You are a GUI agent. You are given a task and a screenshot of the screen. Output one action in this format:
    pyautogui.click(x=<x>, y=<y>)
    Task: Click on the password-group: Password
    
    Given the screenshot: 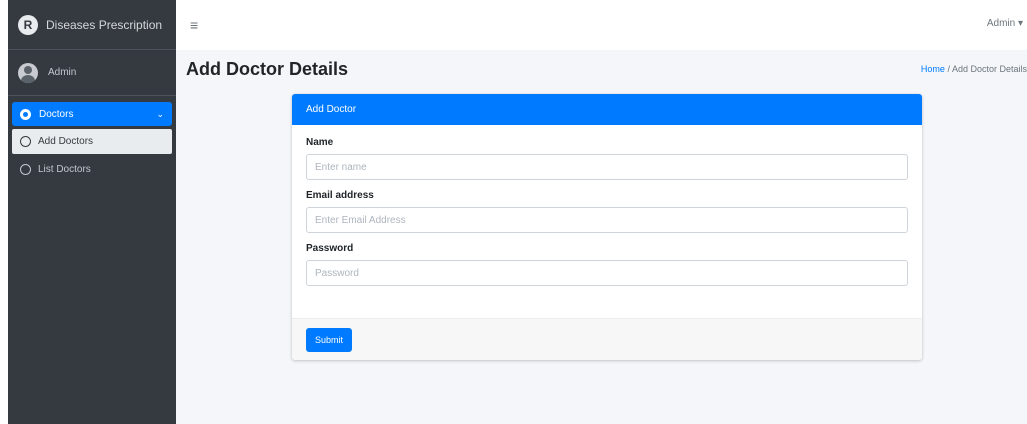 What is the action you would take?
    pyautogui.click(x=607, y=264)
    